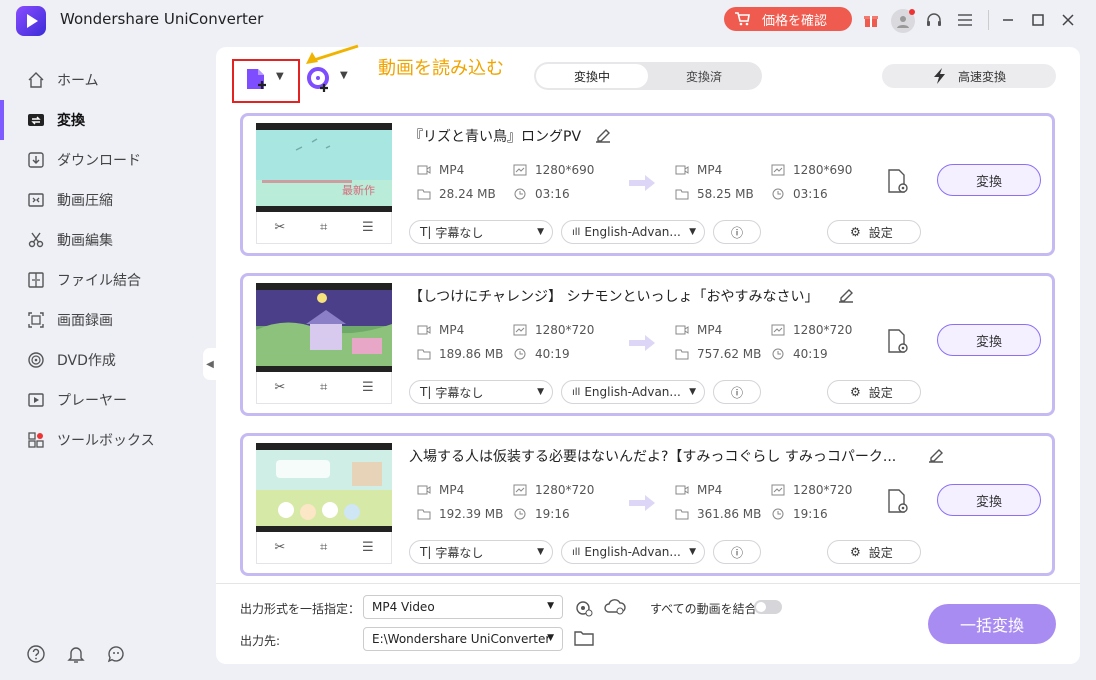  Describe the element at coordinates (116, 654) in the screenshot. I see `feedback-icon` at that location.